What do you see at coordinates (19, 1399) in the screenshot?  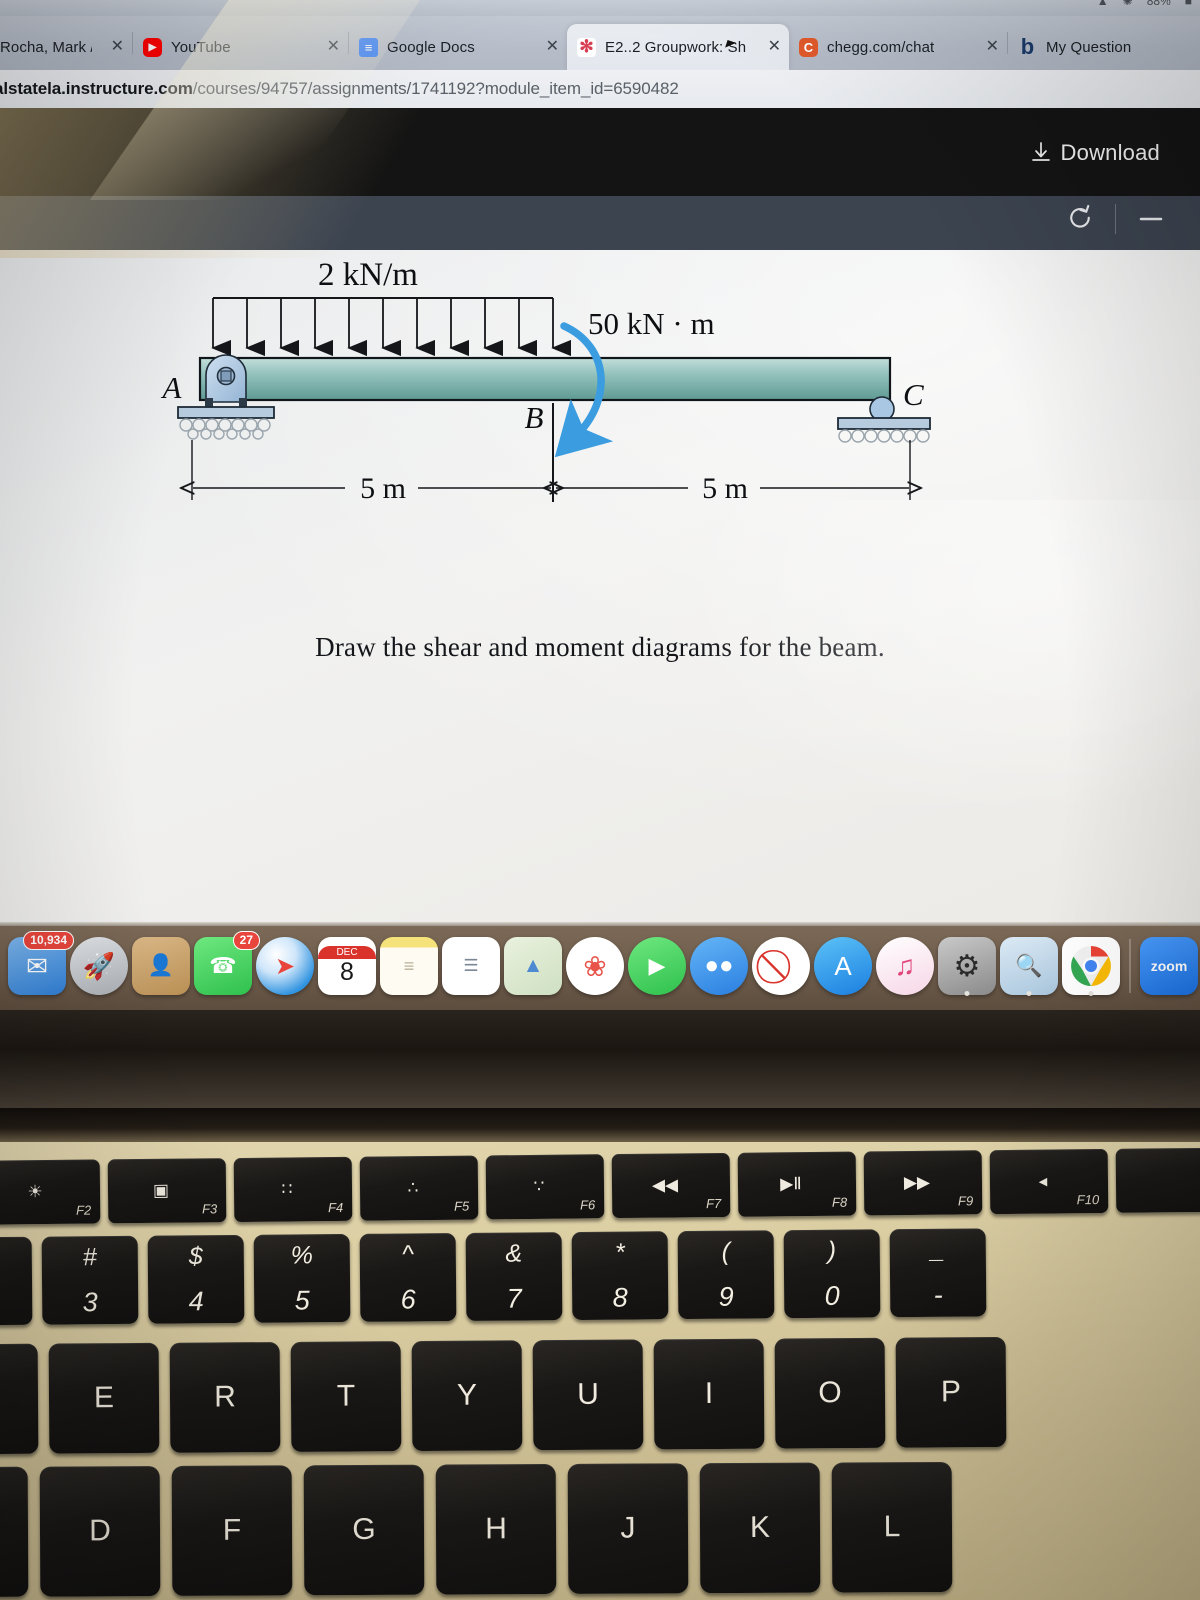 I see `key-w: W` at bounding box center [19, 1399].